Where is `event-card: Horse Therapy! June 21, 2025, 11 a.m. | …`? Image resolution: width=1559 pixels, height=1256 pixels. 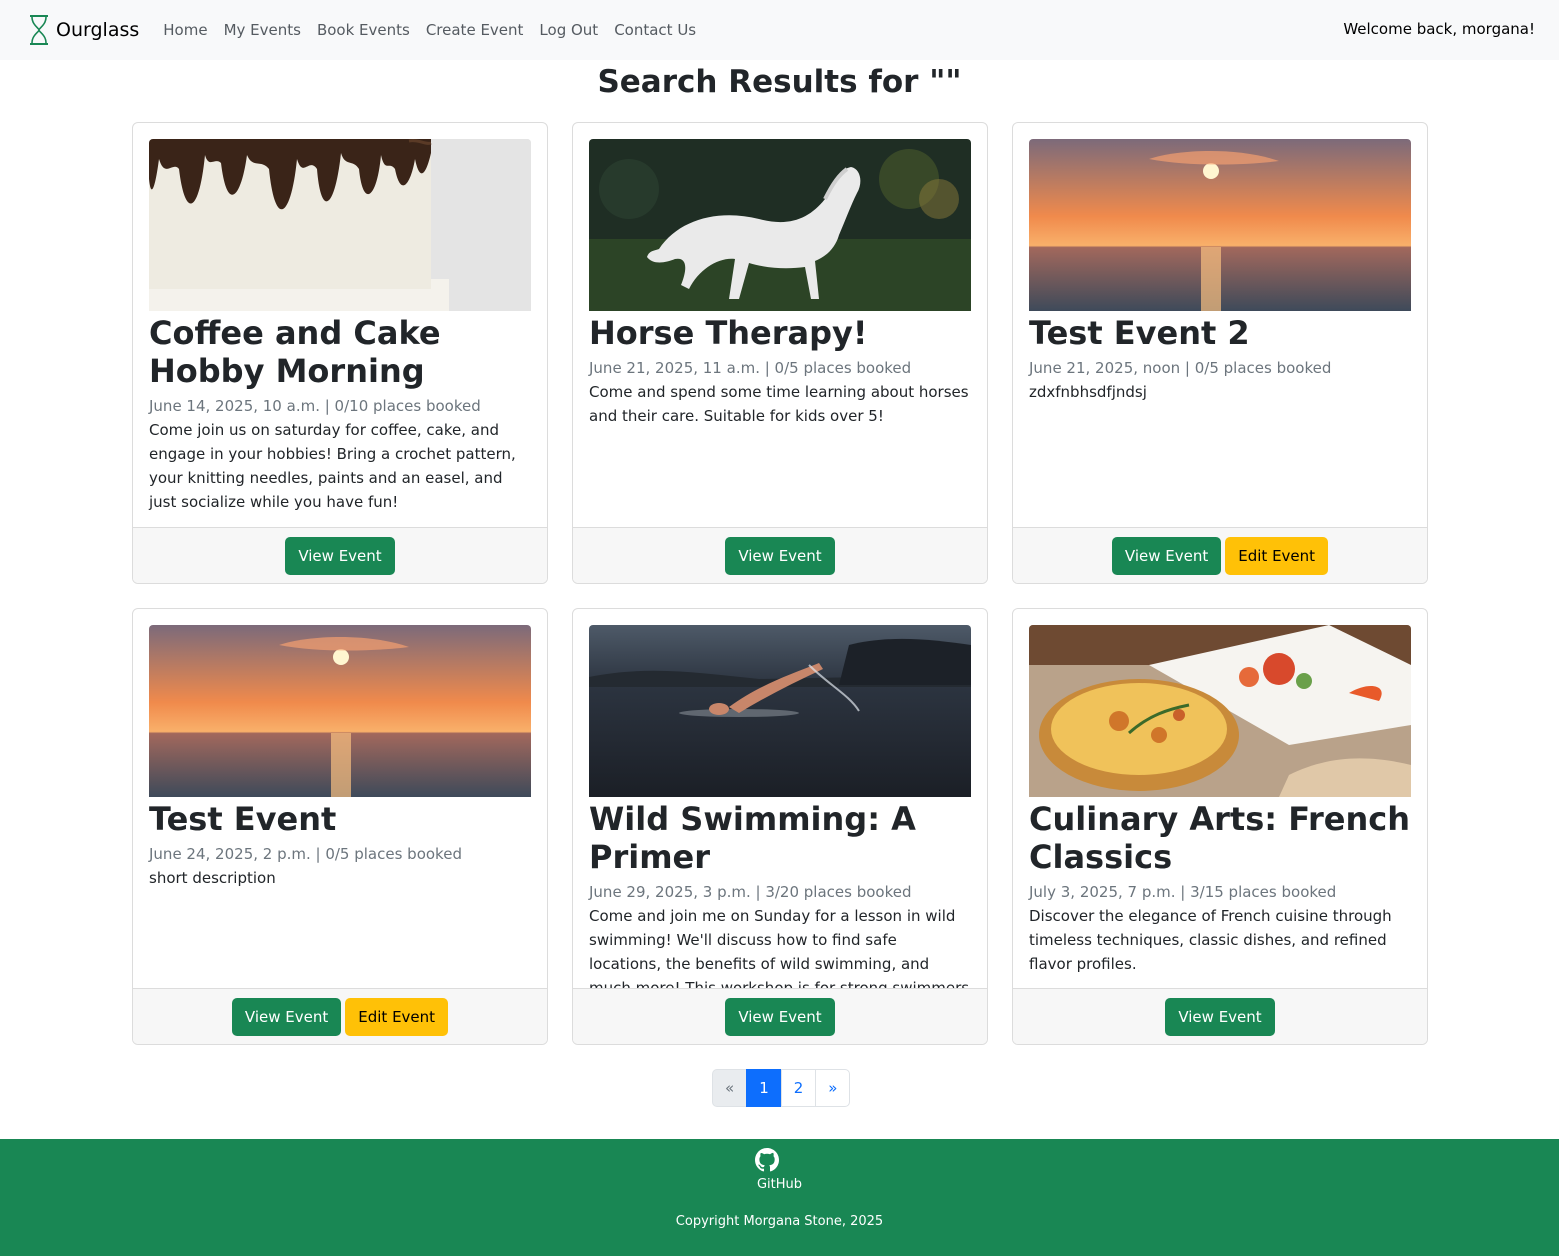
event-card: Horse Therapy! June 21, 2025, 11 a.m. | … is located at coordinates (780, 353).